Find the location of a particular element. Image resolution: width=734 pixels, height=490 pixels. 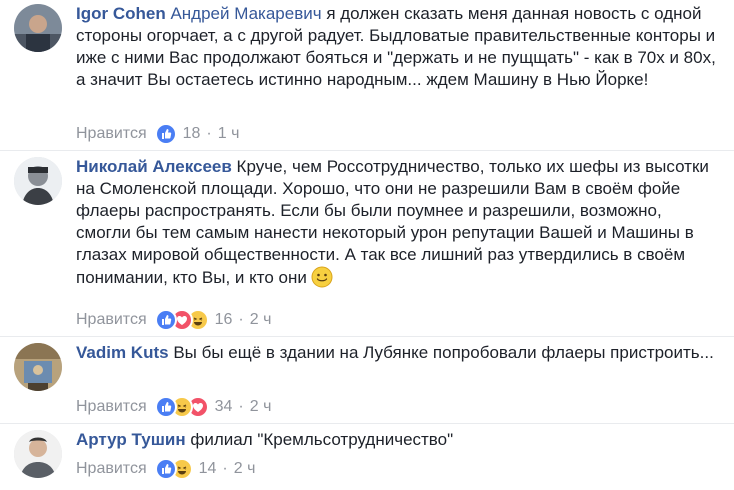

comment-actions: Нравится 14 · 2 ч is located at coordinates (165, 469).